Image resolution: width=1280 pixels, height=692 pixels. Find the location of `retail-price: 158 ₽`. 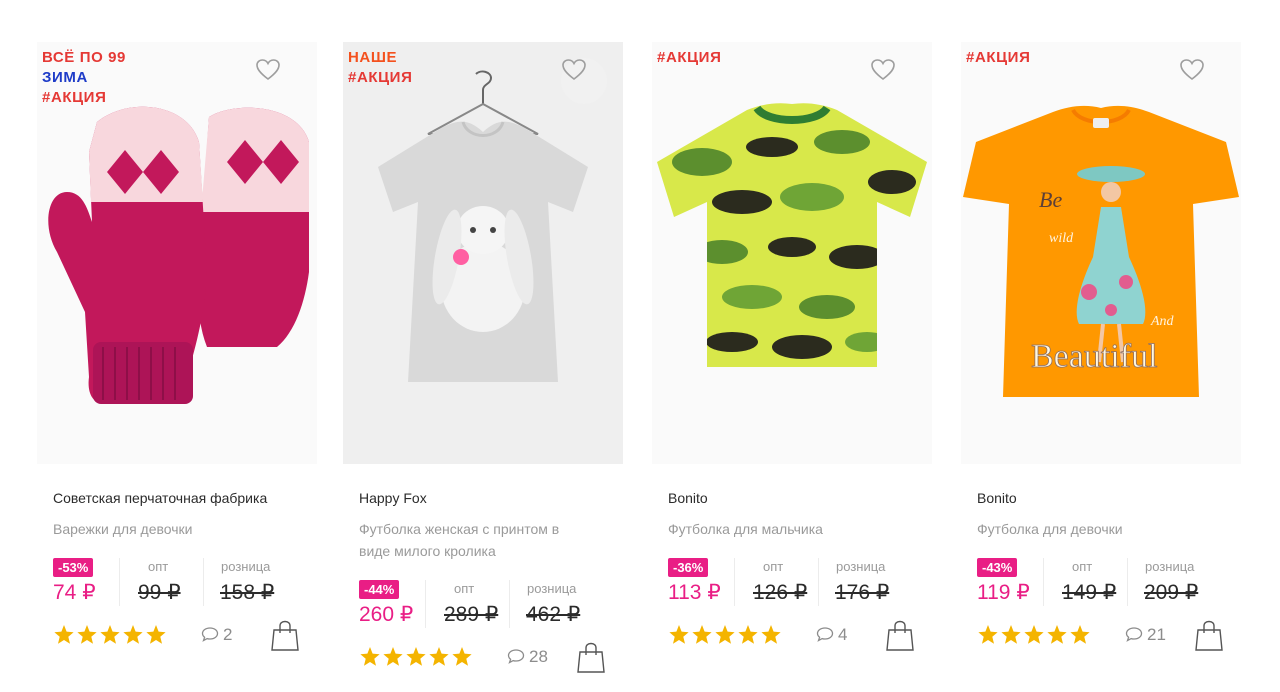

retail-price: 158 ₽ is located at coordinates (247, 592).